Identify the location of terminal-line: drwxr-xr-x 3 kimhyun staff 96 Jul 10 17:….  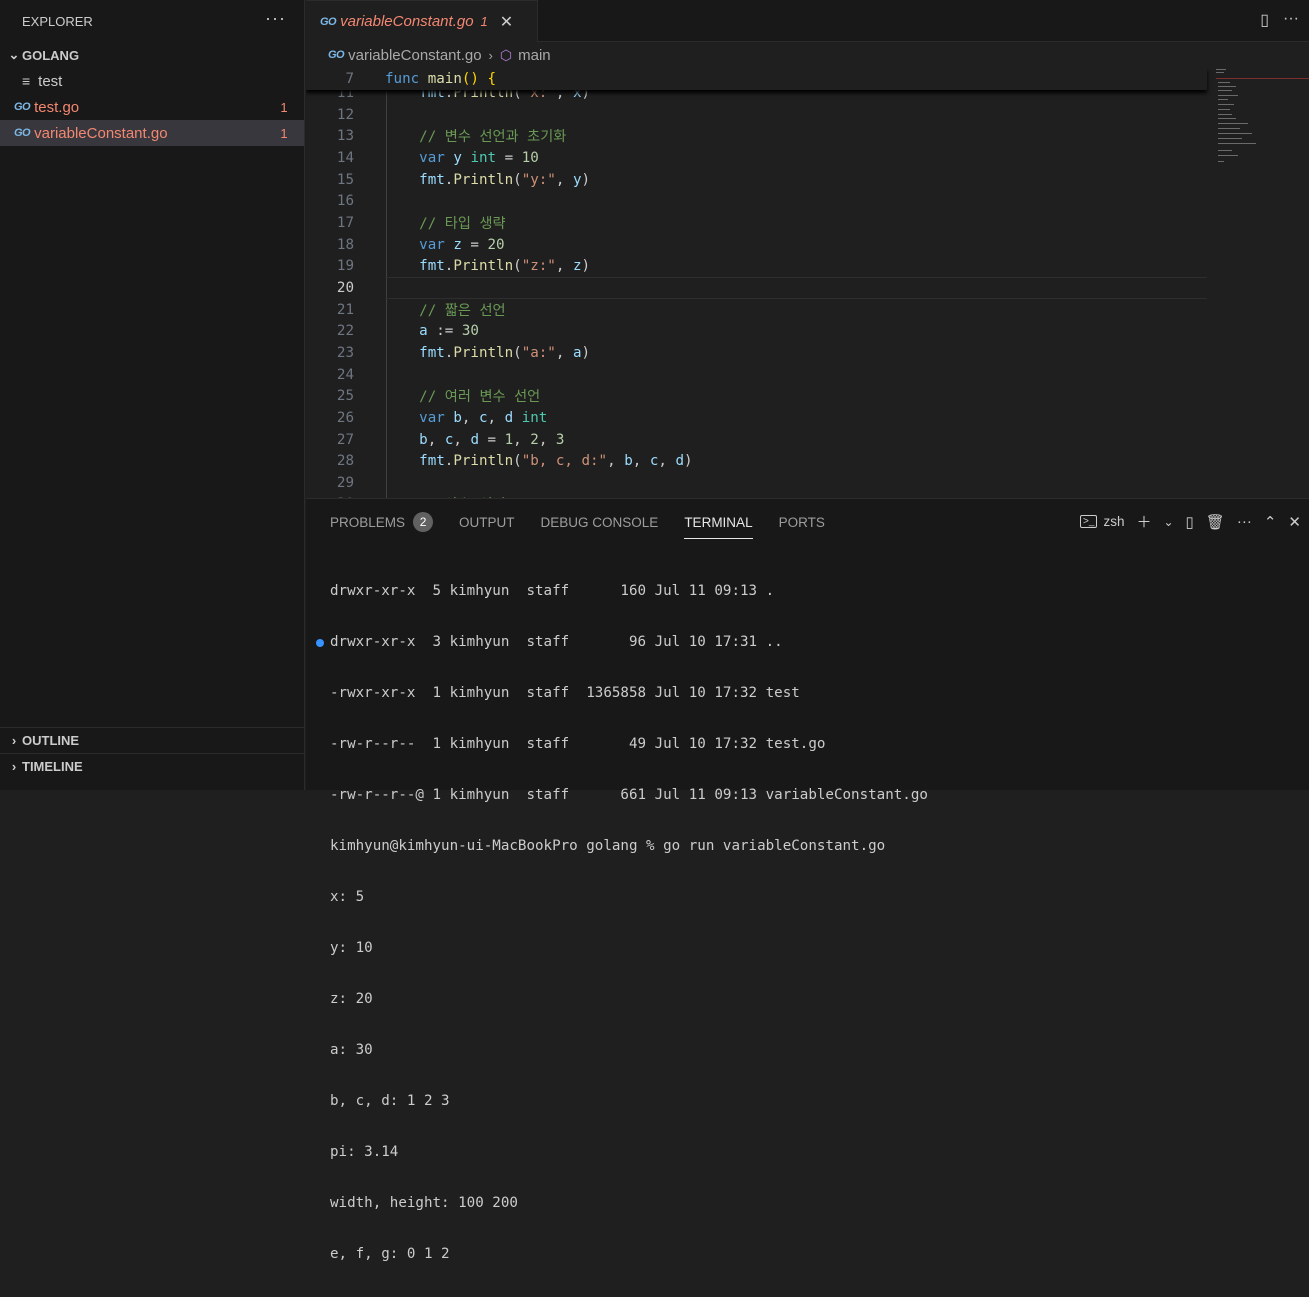
(556, 642).